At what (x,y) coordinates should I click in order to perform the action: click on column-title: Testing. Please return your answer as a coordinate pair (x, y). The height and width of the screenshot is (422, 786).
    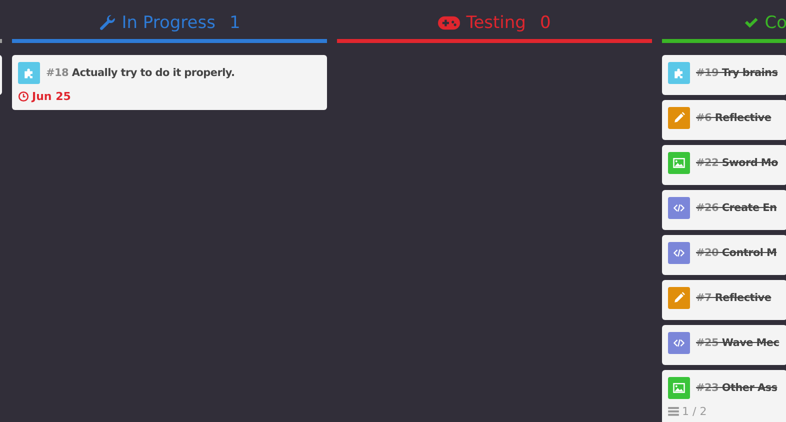
    Looking at the image, I should click on (496, 22).